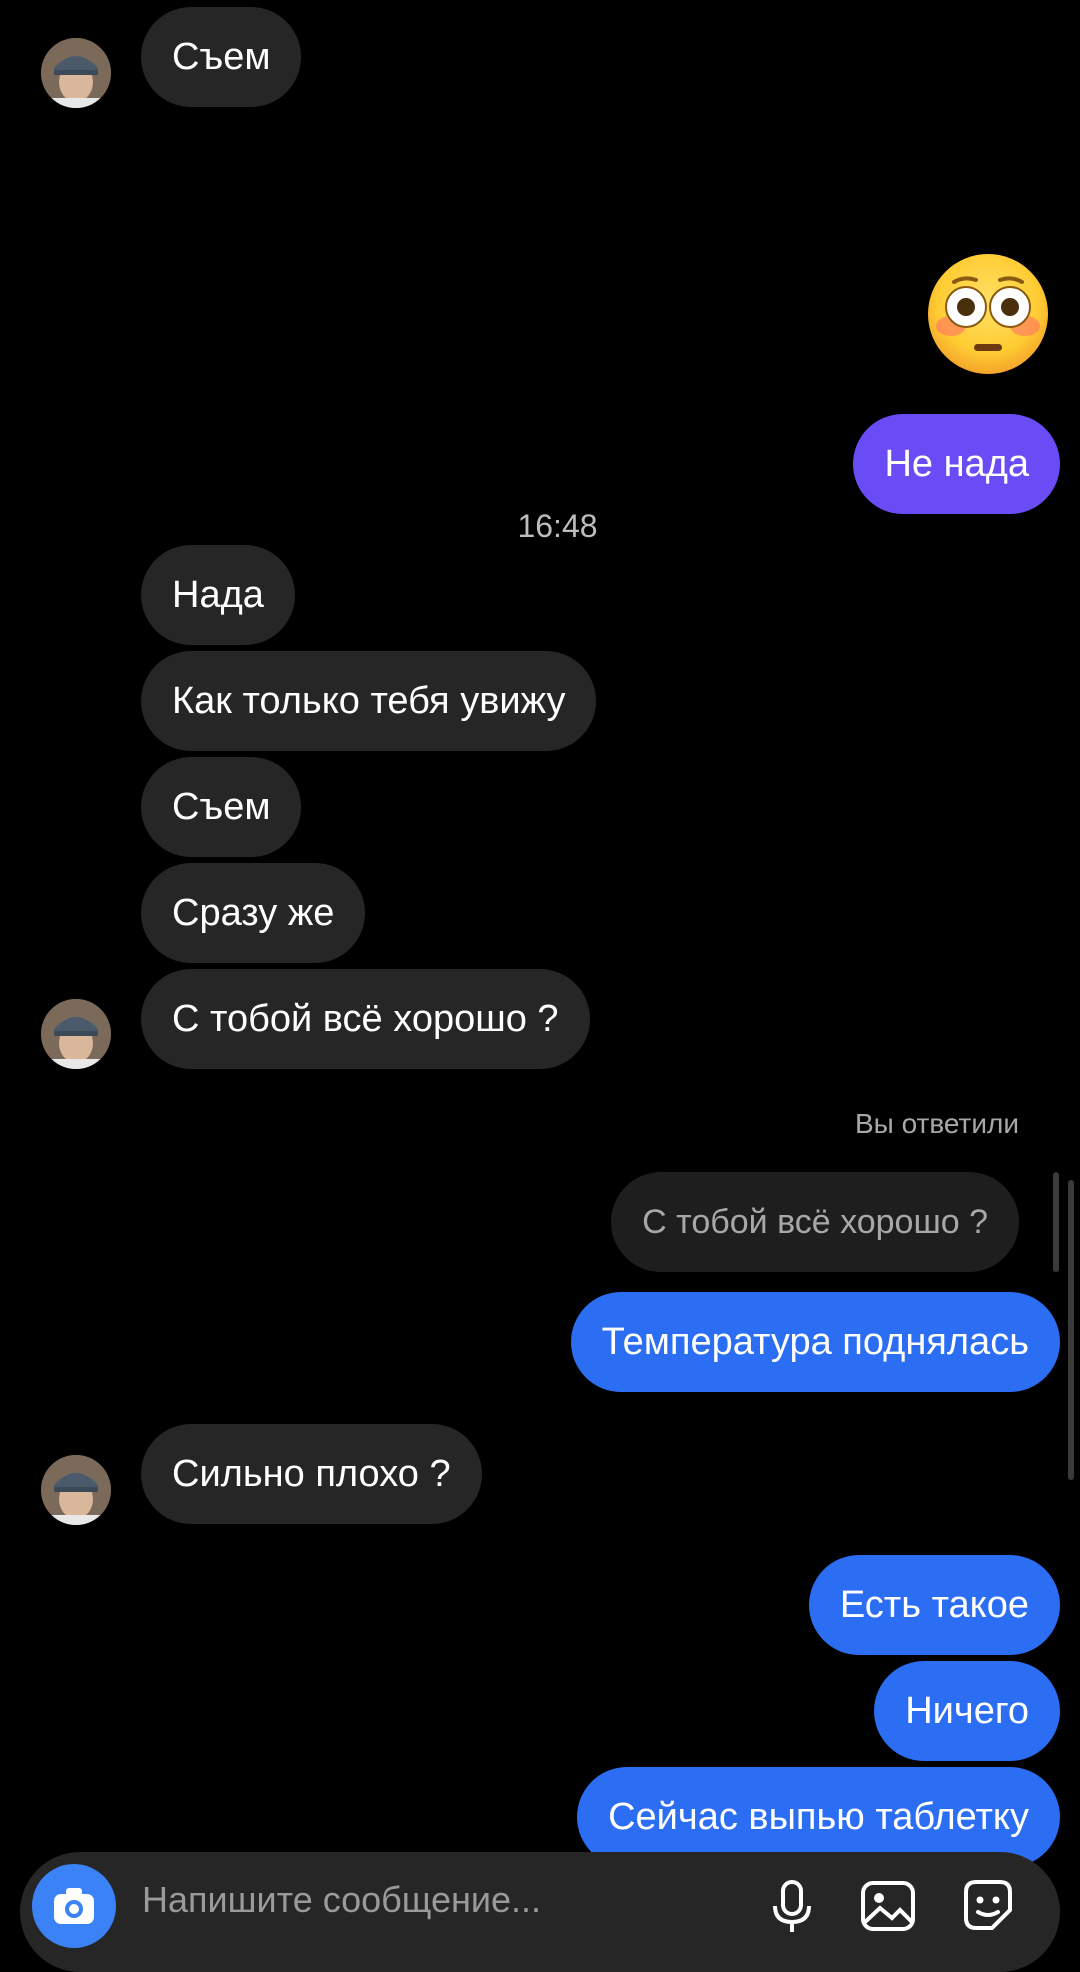 The height and width of the screenshot is (1972, 1080). I want to click on message-bubble-incoming: Сильно плохо ?, so click(311, 1474).